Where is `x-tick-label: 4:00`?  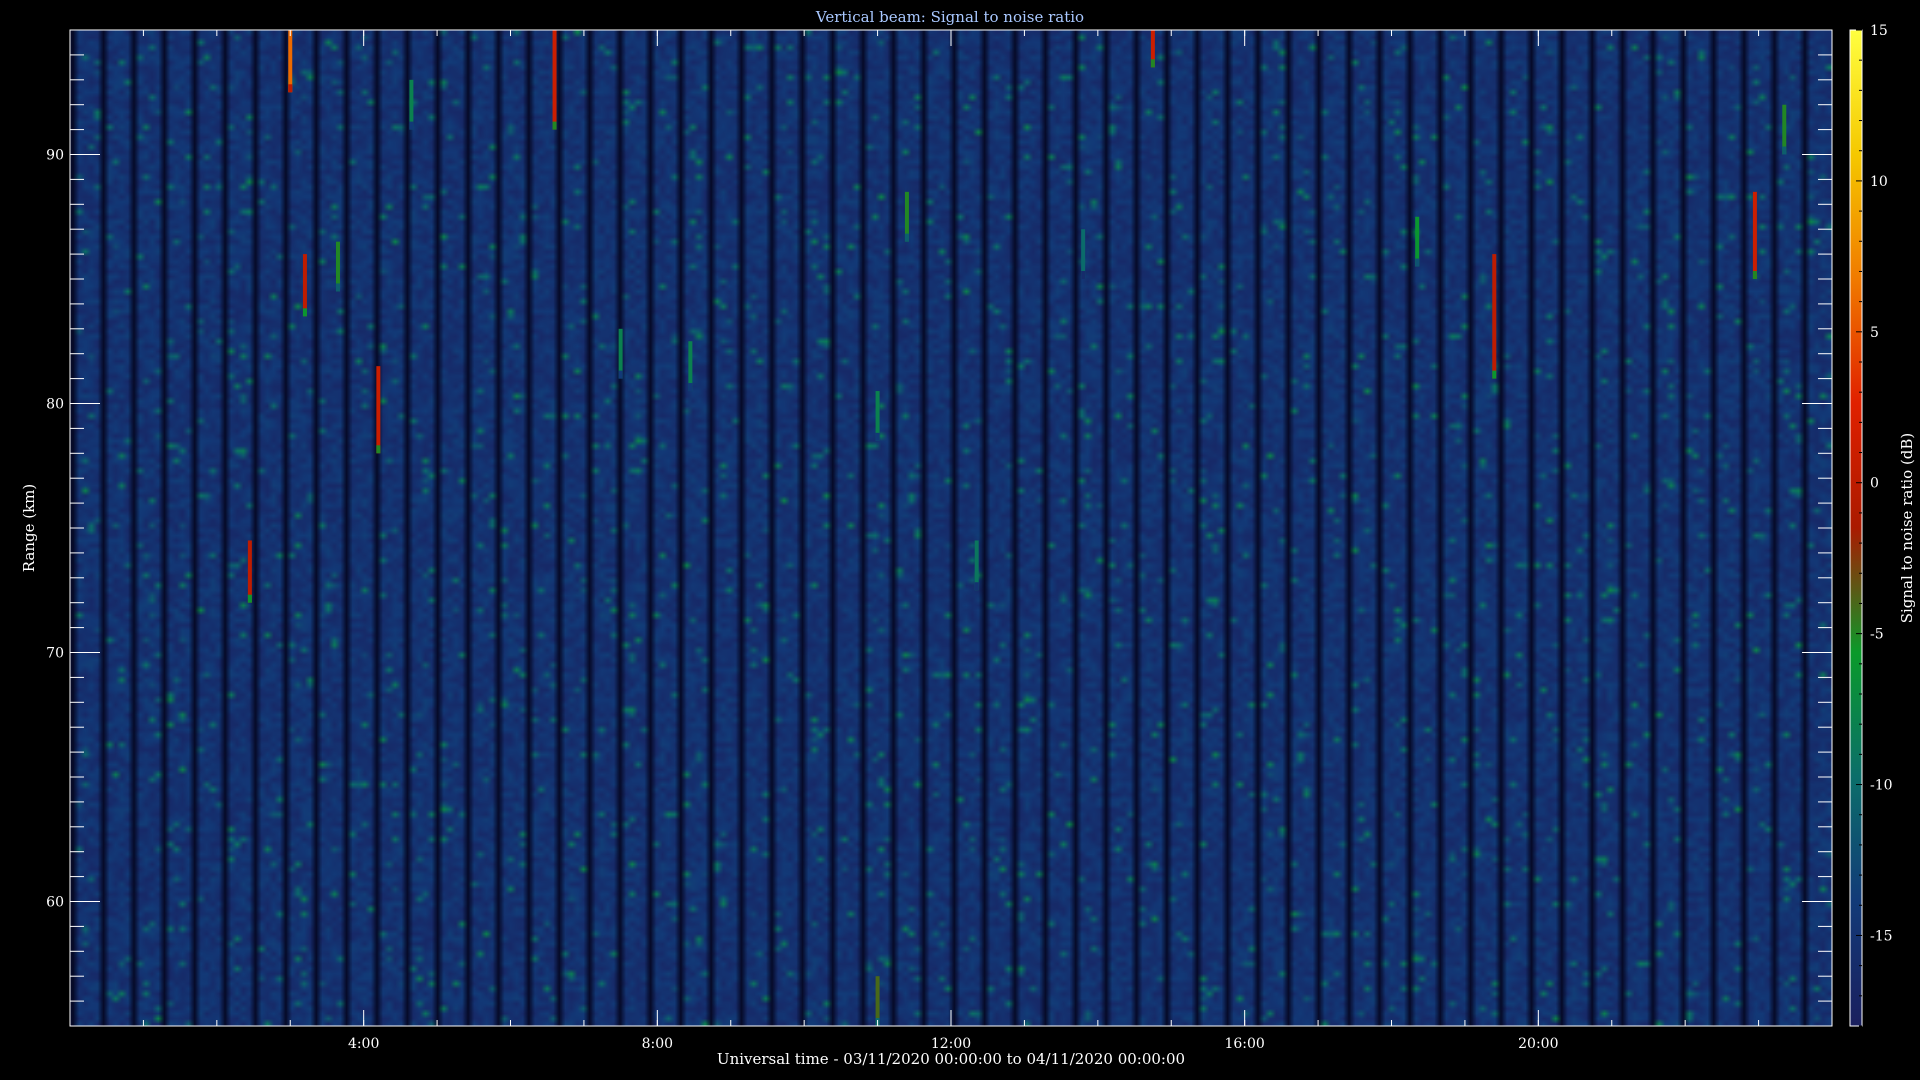
x-tick-label: 4:00 is located at coordinates (363, 1044).